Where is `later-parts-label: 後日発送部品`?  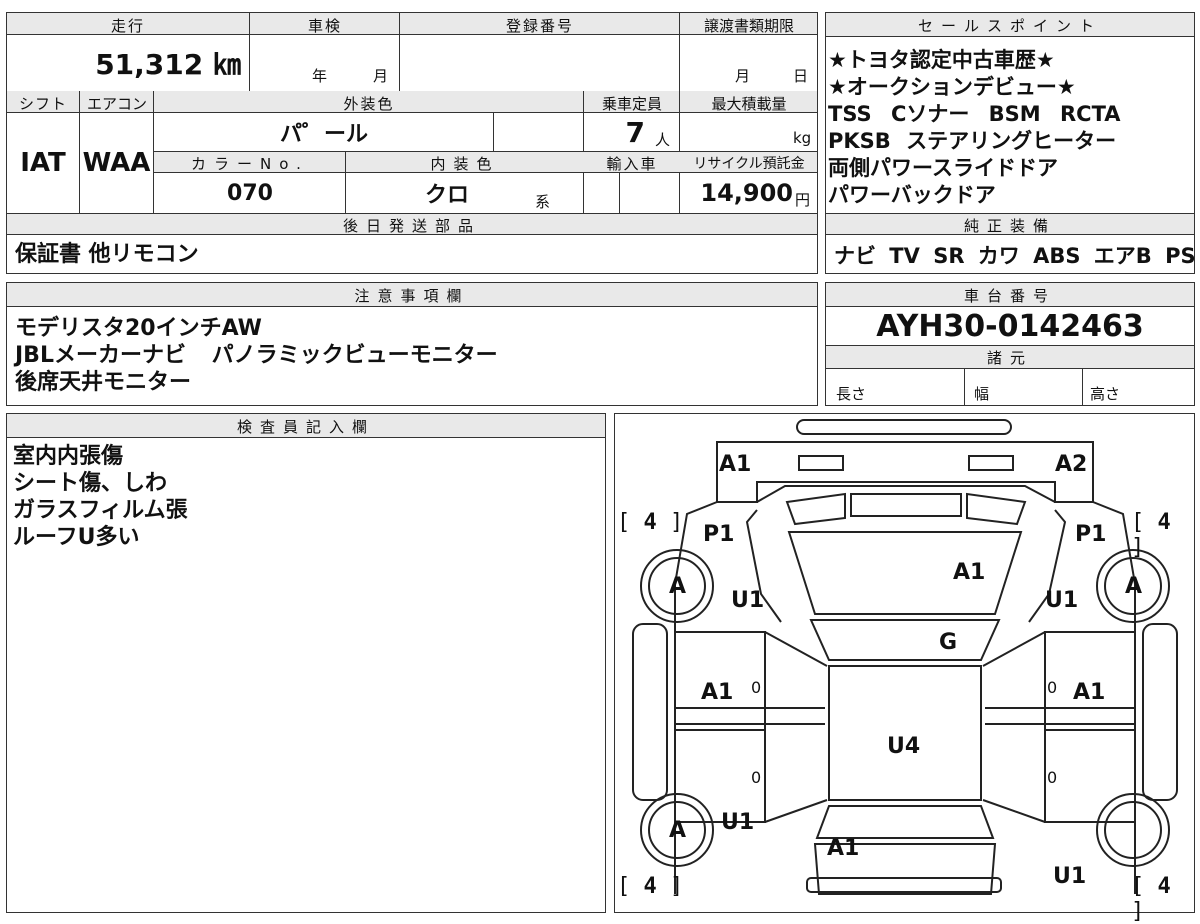
later-parts-label: 後日発送部品 is located at coordinates (411, 226).